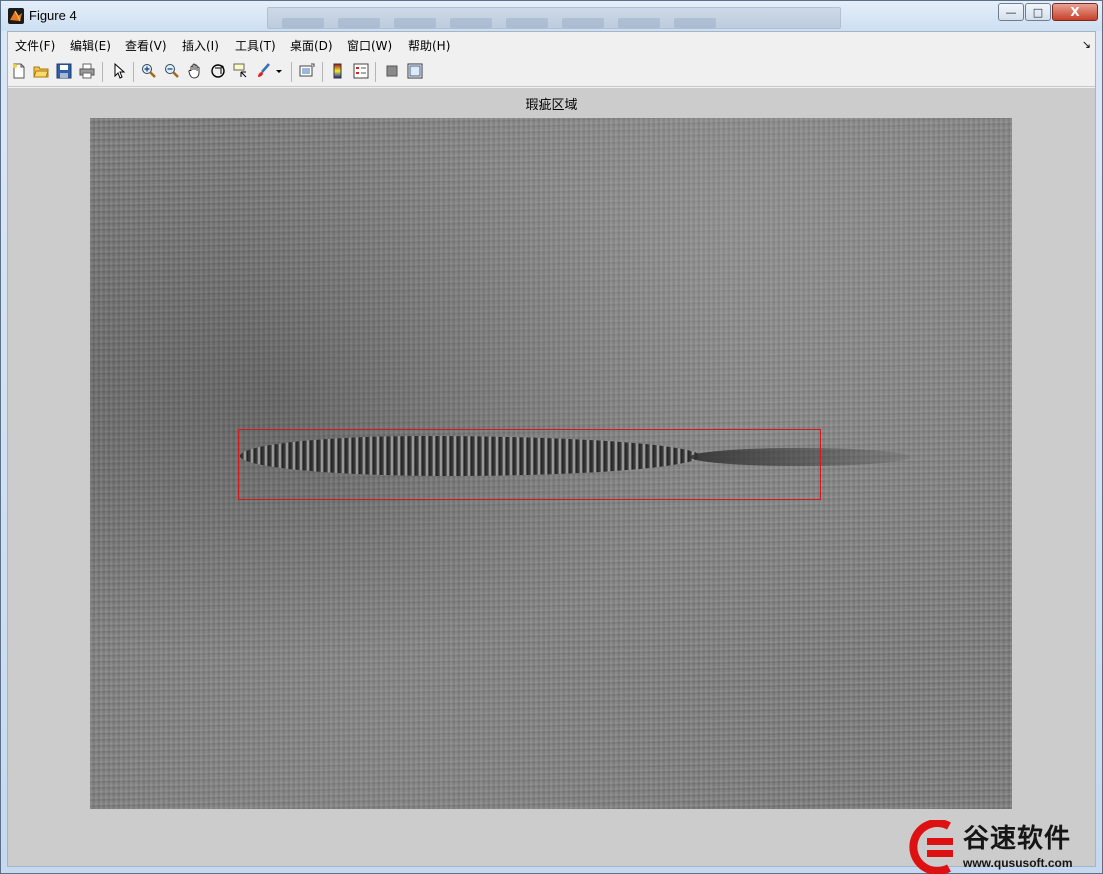  Describe the element at coordinates (53, 15) in the screenshot. I see `window-title: Figure 4` at that location.